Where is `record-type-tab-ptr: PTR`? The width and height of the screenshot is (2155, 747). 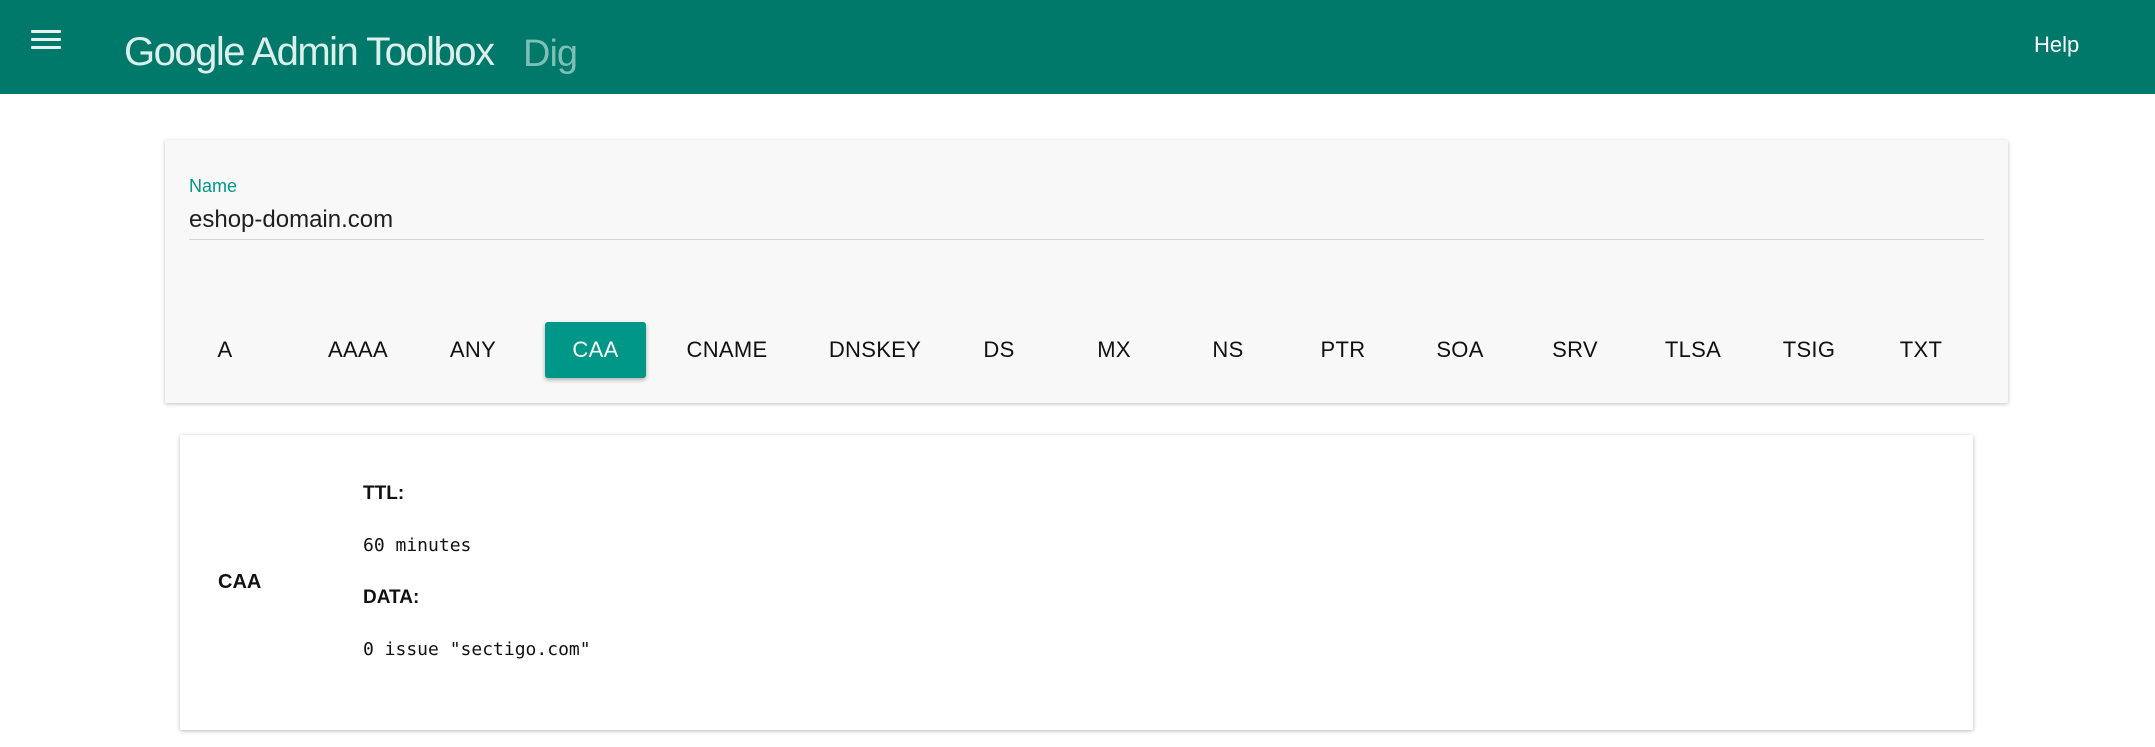
record-type-tab-ptr: PTR is located at coordinates (1343, 350).